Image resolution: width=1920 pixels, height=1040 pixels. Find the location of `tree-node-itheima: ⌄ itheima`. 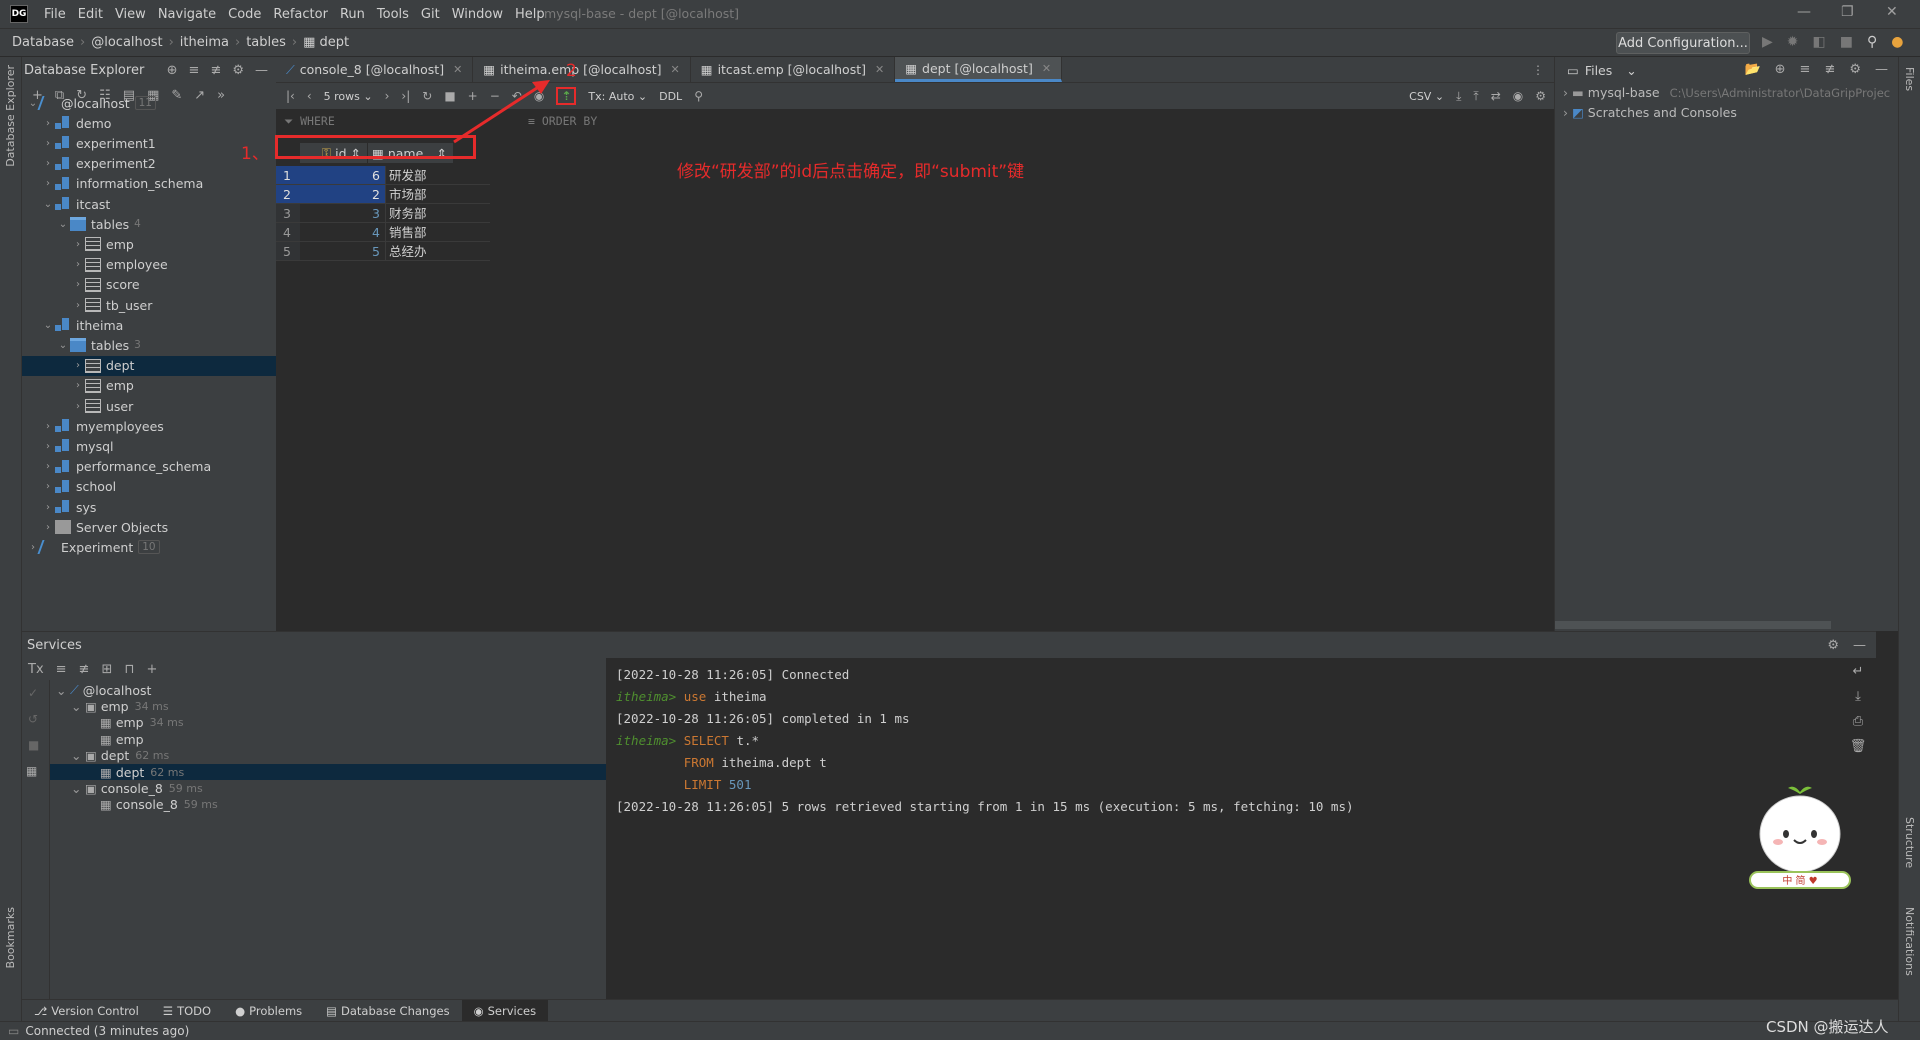

tree-node-itheima: ⌄ itheima is located at coordinates (149, 325).